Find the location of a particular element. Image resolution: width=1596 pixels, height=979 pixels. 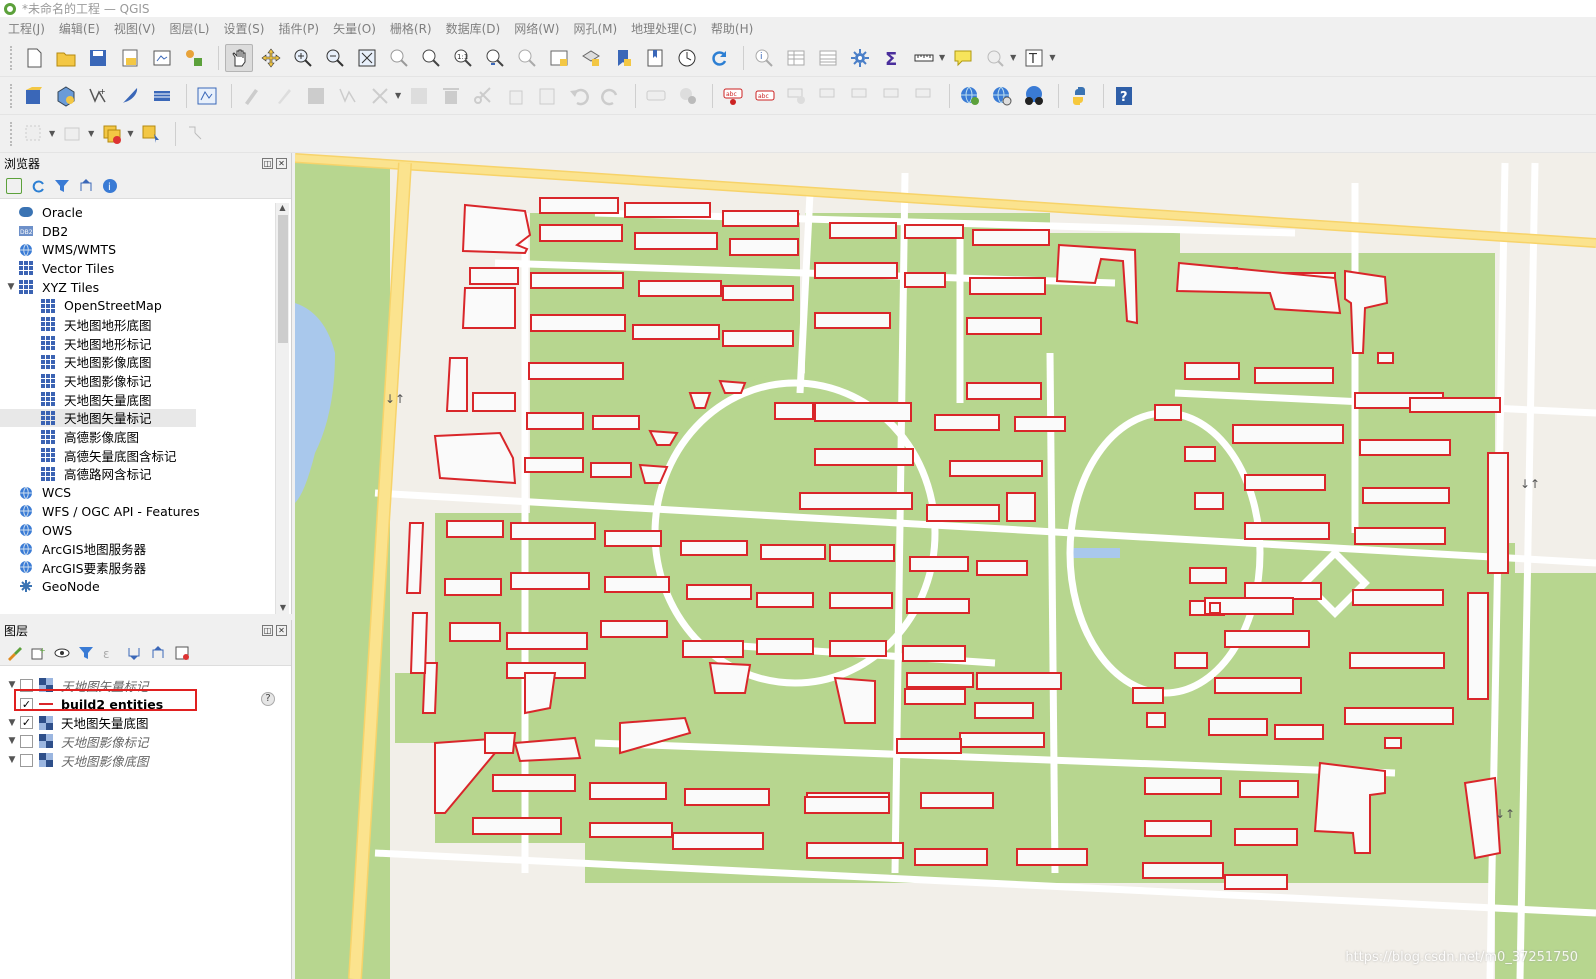

browser-item: OpenStreetMap is located at coordinates (136, 305).